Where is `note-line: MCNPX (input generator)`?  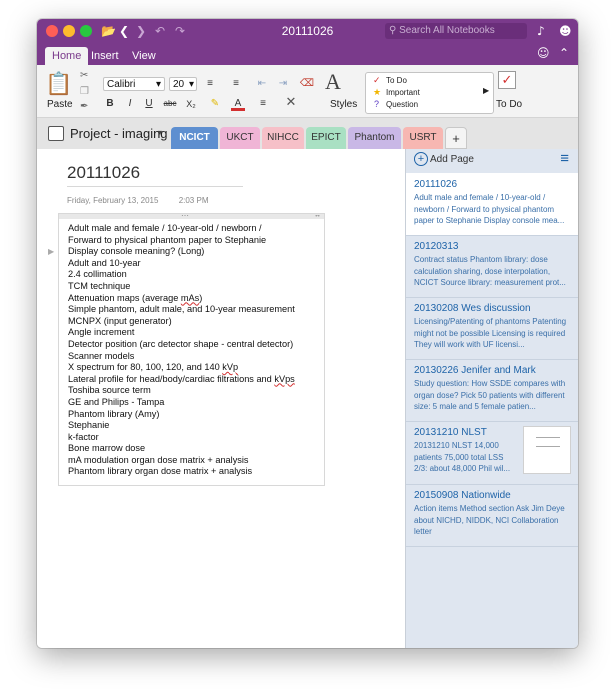 note-line: MCNPX (input generator) is located at coordinates (181, 322).